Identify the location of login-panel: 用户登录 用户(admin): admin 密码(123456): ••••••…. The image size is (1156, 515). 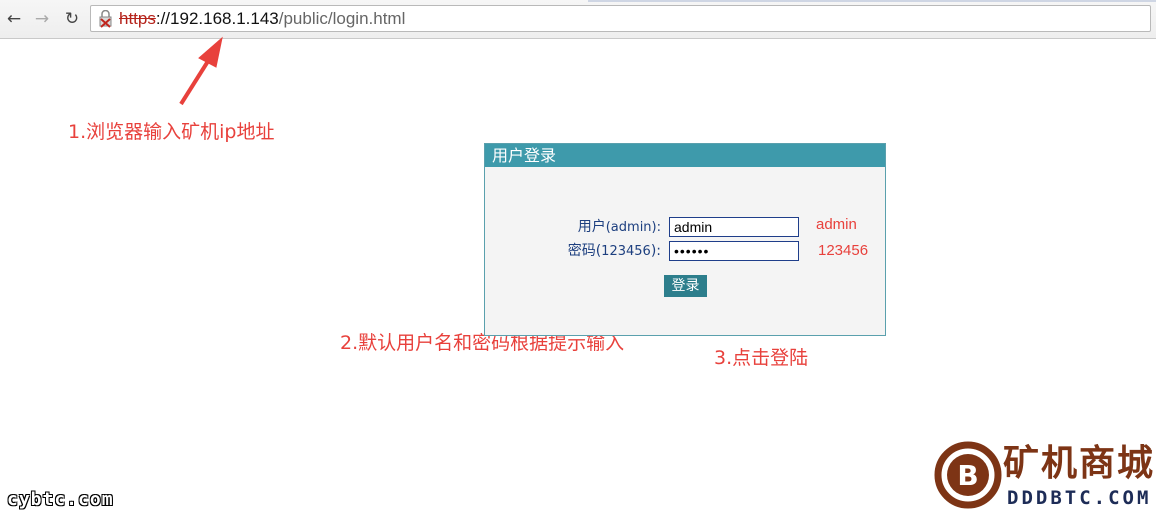
(685, 239).